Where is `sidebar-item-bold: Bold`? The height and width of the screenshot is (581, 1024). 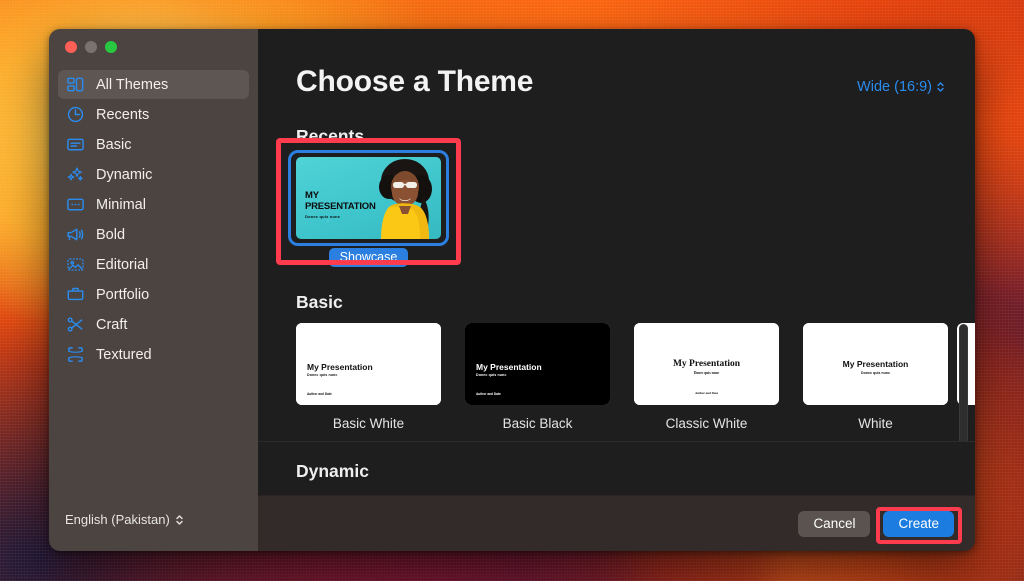
sidebar-item-bold: Bold is located at coordinates (153, 234).